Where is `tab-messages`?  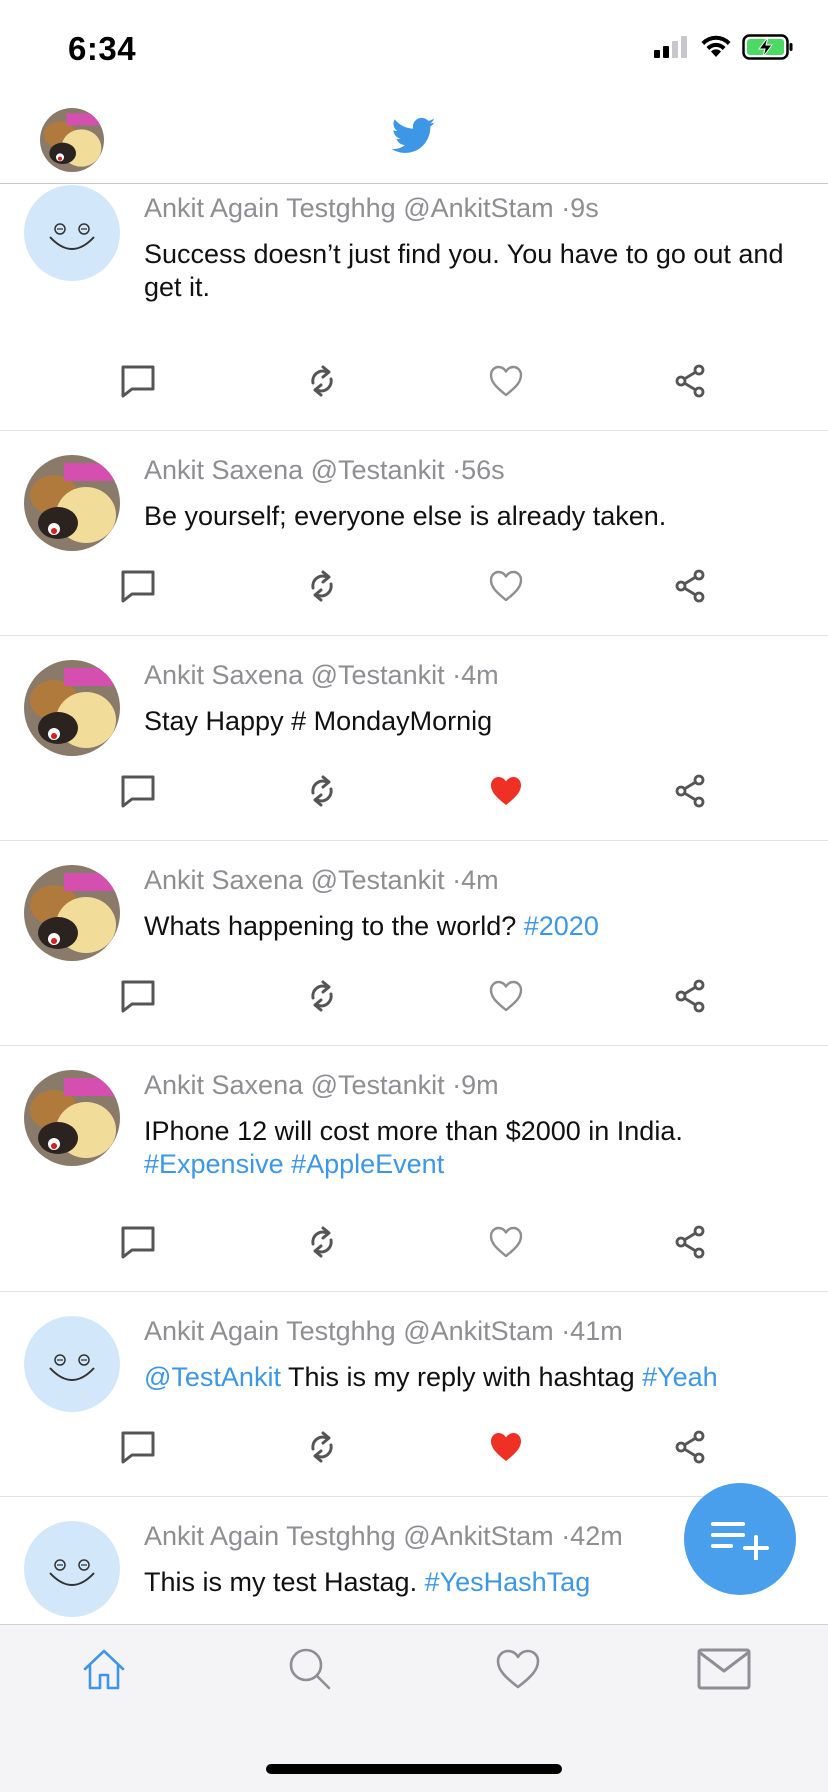 tab-messages is located at coordinates (724, 1669).